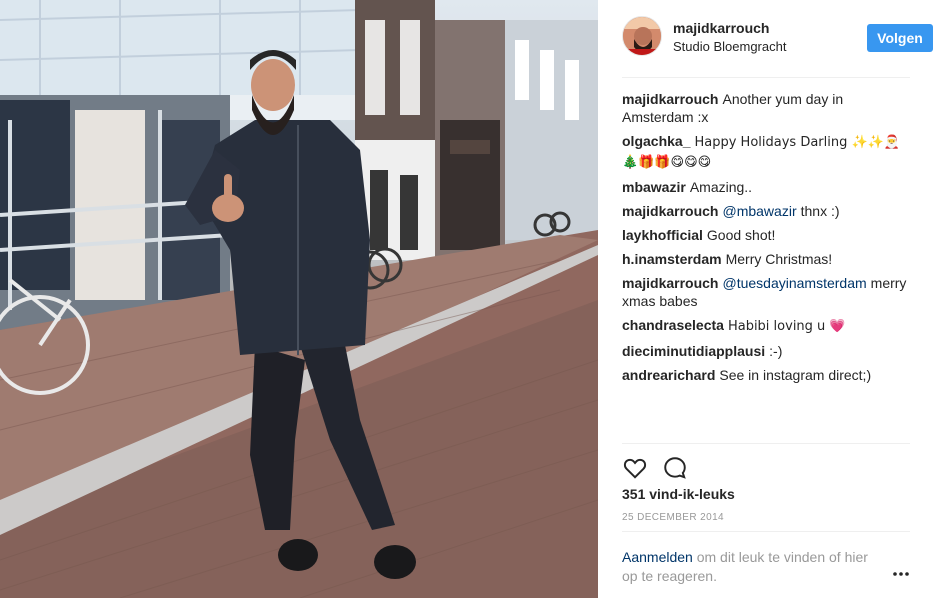  What do you see at coordinates (766, 443) in the screenshot?
I see `actions-divider` at bounding box center [766, 443].